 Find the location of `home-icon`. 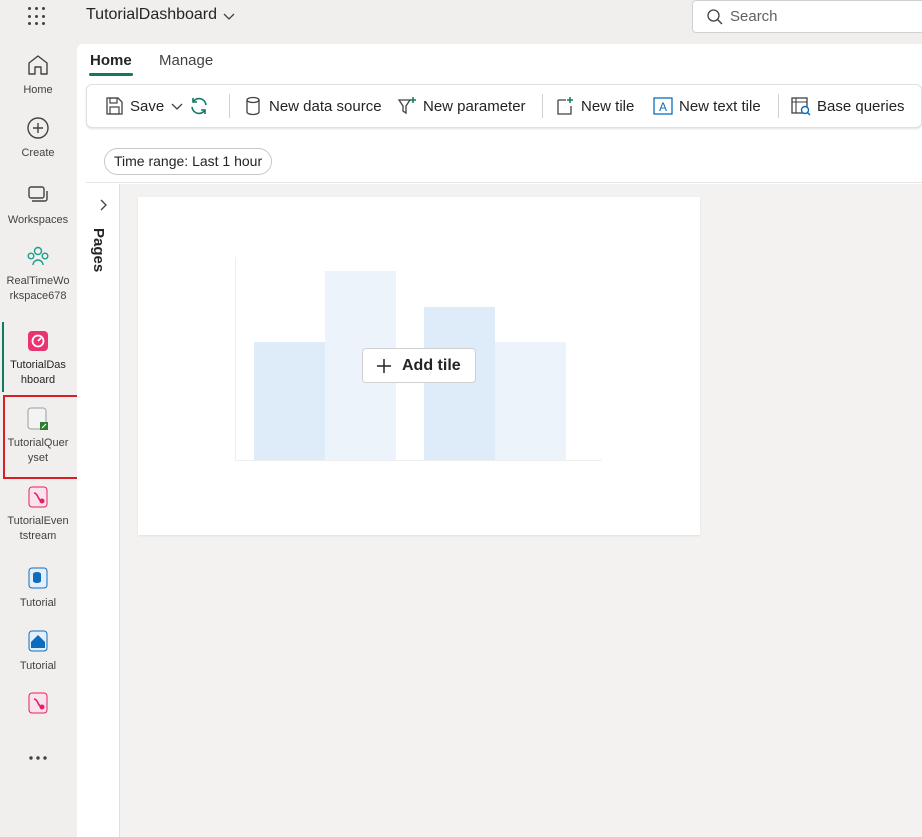

home-icon is located at coordinates (38, 65).